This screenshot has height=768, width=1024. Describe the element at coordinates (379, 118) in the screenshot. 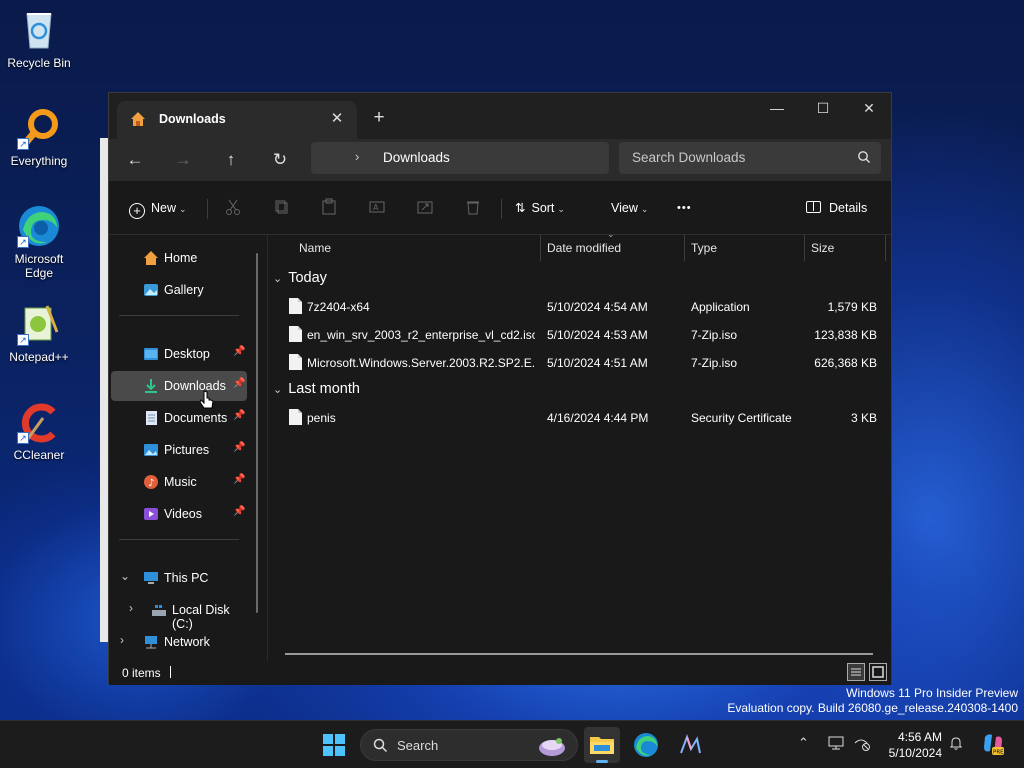

I see `new-tab-button: +` at that location.